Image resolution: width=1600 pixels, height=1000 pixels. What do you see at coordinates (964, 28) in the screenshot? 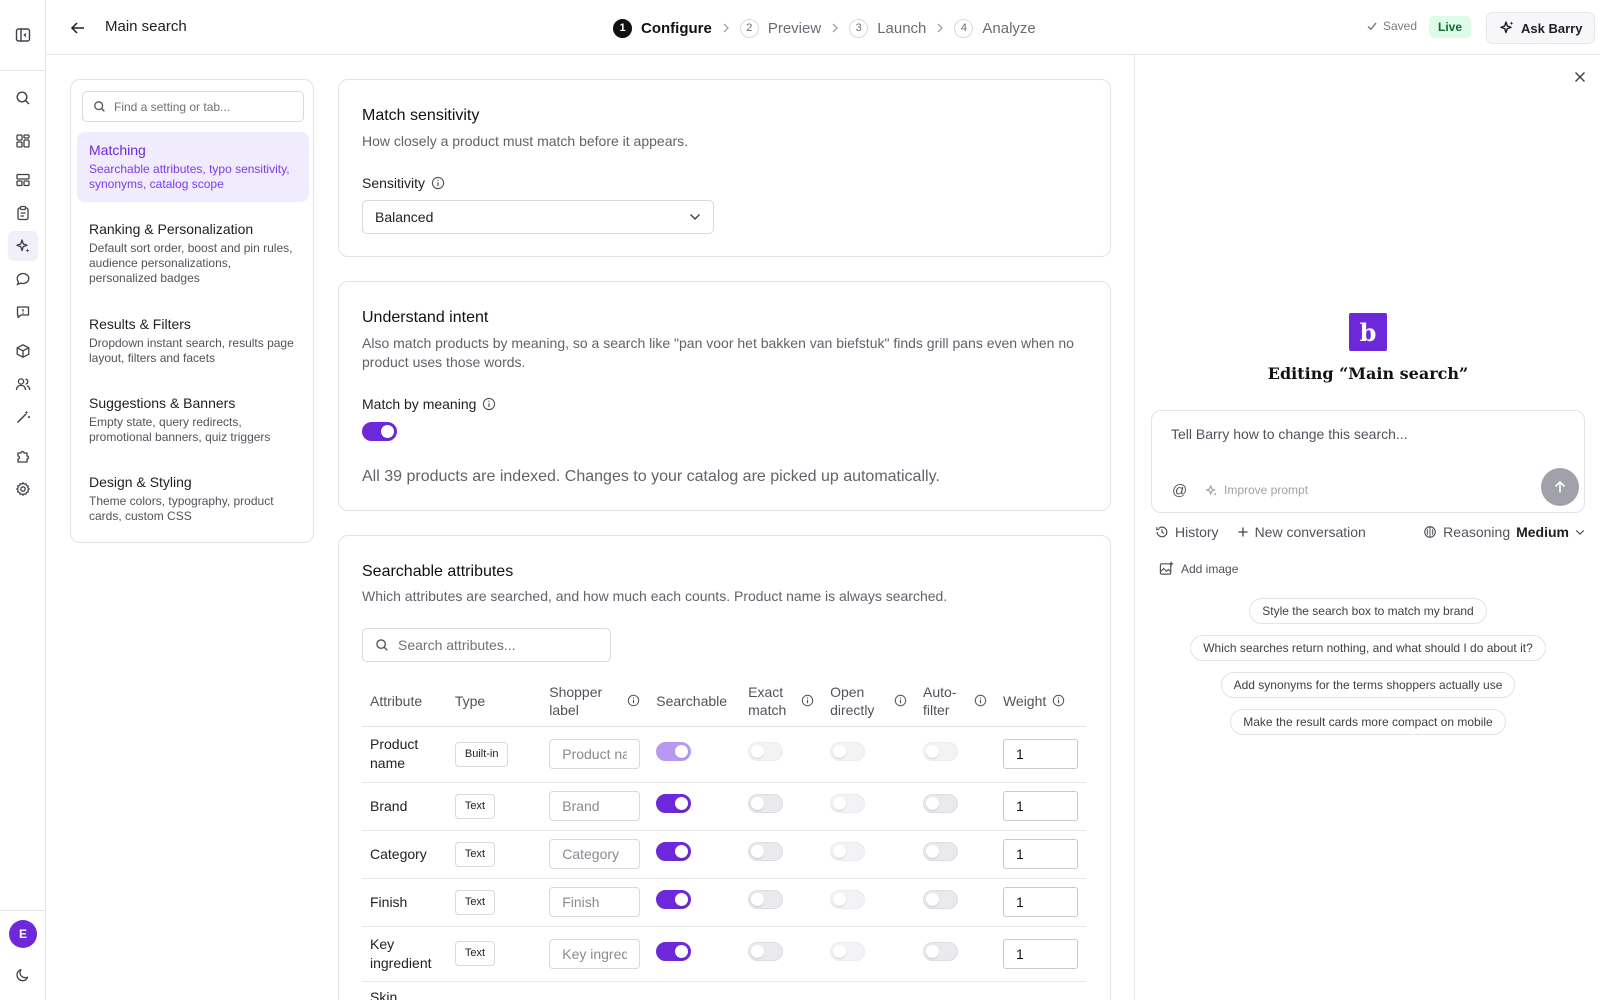
I see `step-number: 4` at bounding box center [964, 28].